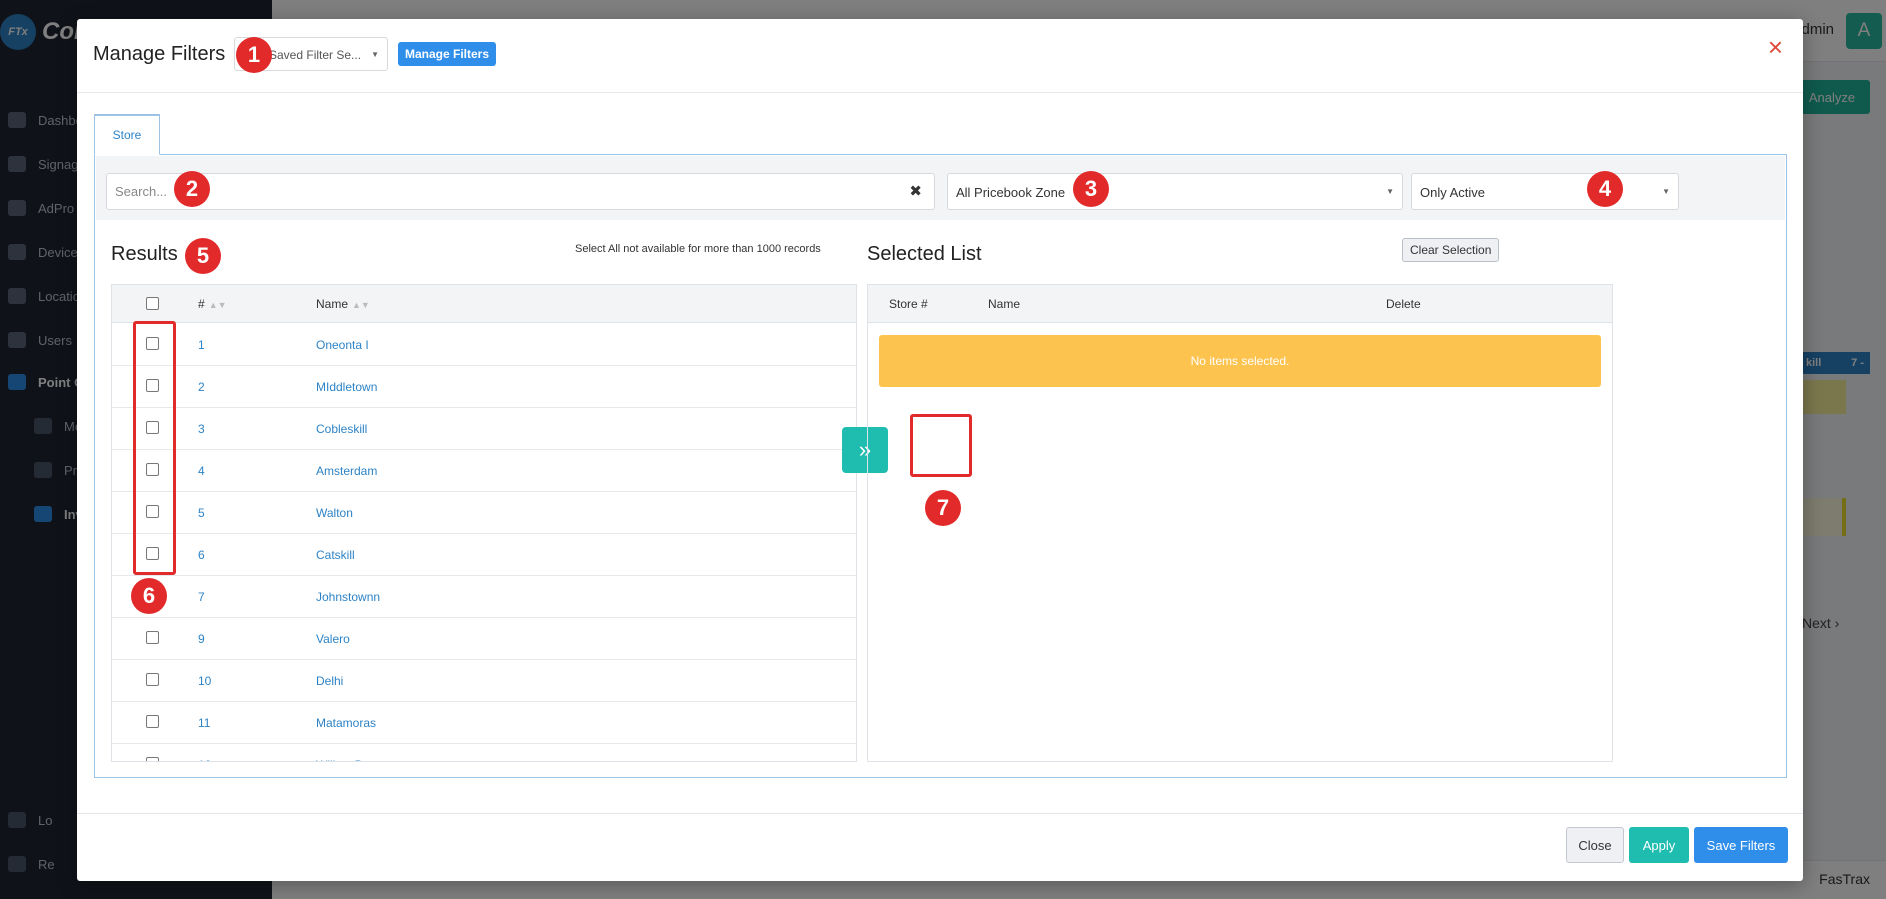 Image resolution: width=1886 pixels, height=899 pixels. What do you see at coordinates (484, 513) in the screenshot?
I see `table-row: 5 Walton` at bounding box center [484, 513].